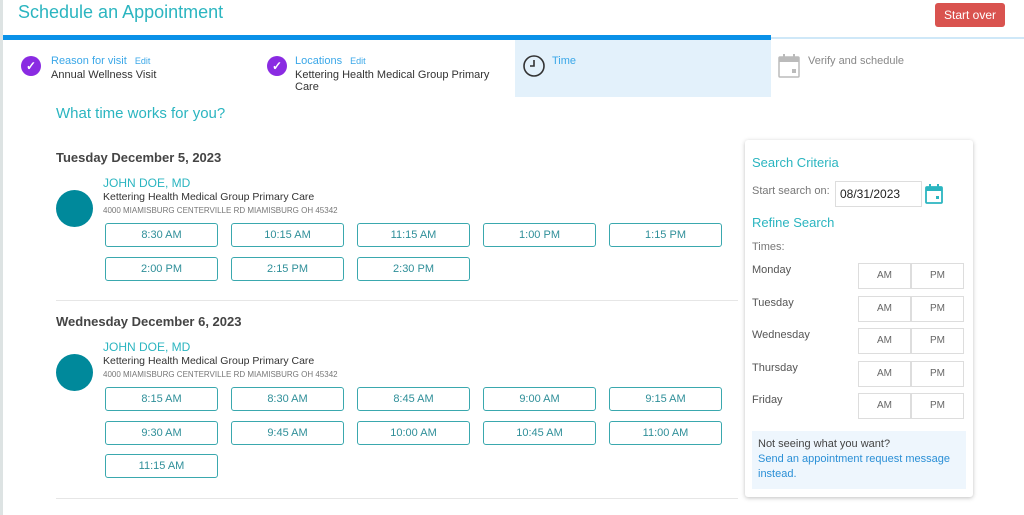 The height and width of the screenshot is (515, 1024). I want to click on time-slot-button: 1:00 PM, so click(539, 235).